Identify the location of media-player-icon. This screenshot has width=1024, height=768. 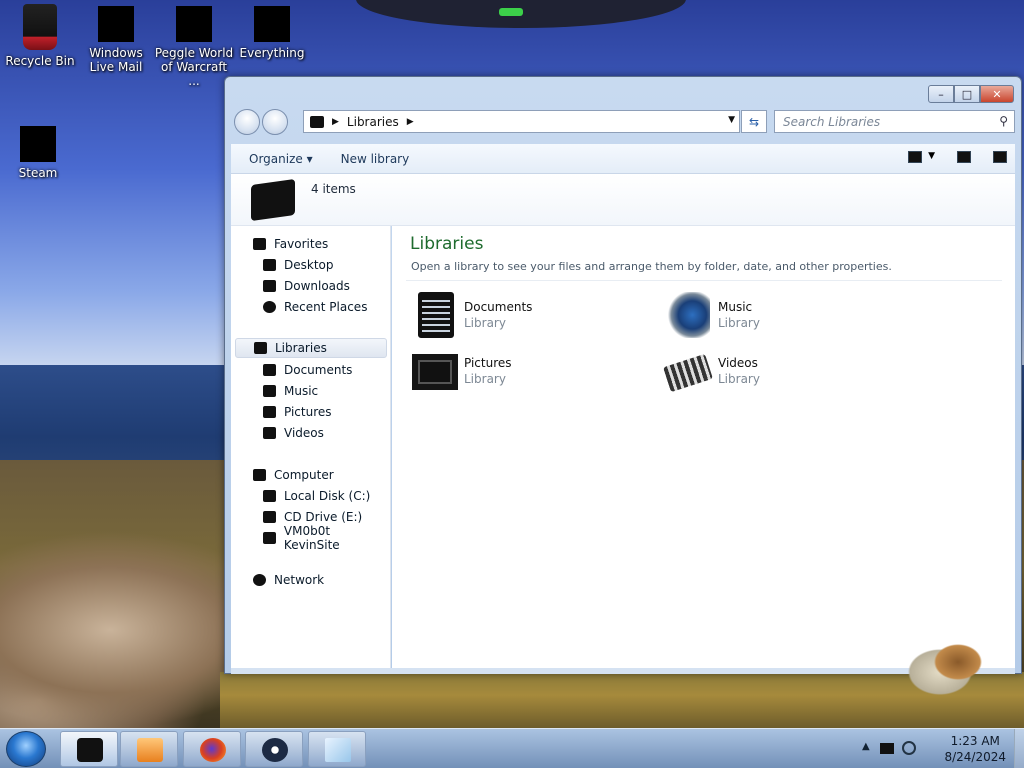
(150, 750).